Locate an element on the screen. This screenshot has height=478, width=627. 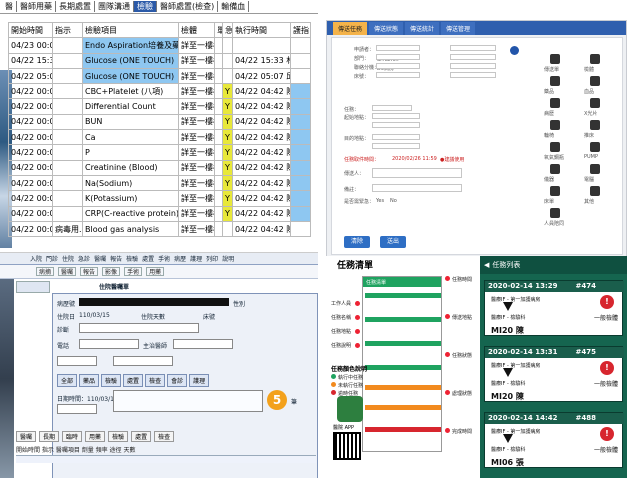
menu-item: 處置 is located at coordinates (148, 258).